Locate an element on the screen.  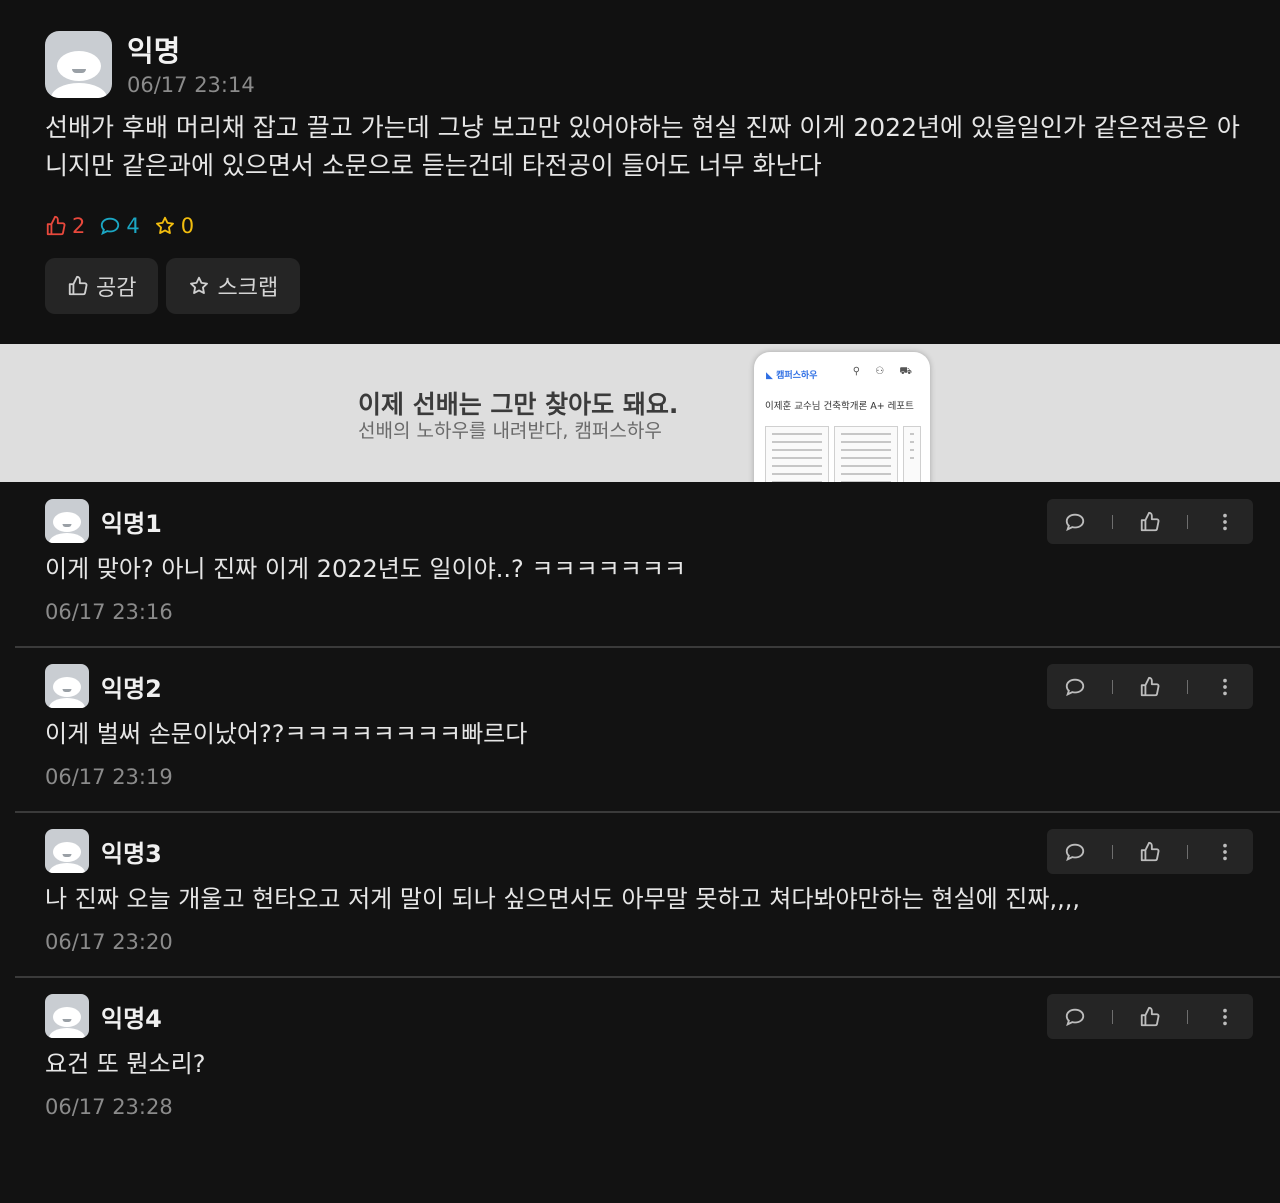
like-count: 2 is located at coordinates (65, 226).